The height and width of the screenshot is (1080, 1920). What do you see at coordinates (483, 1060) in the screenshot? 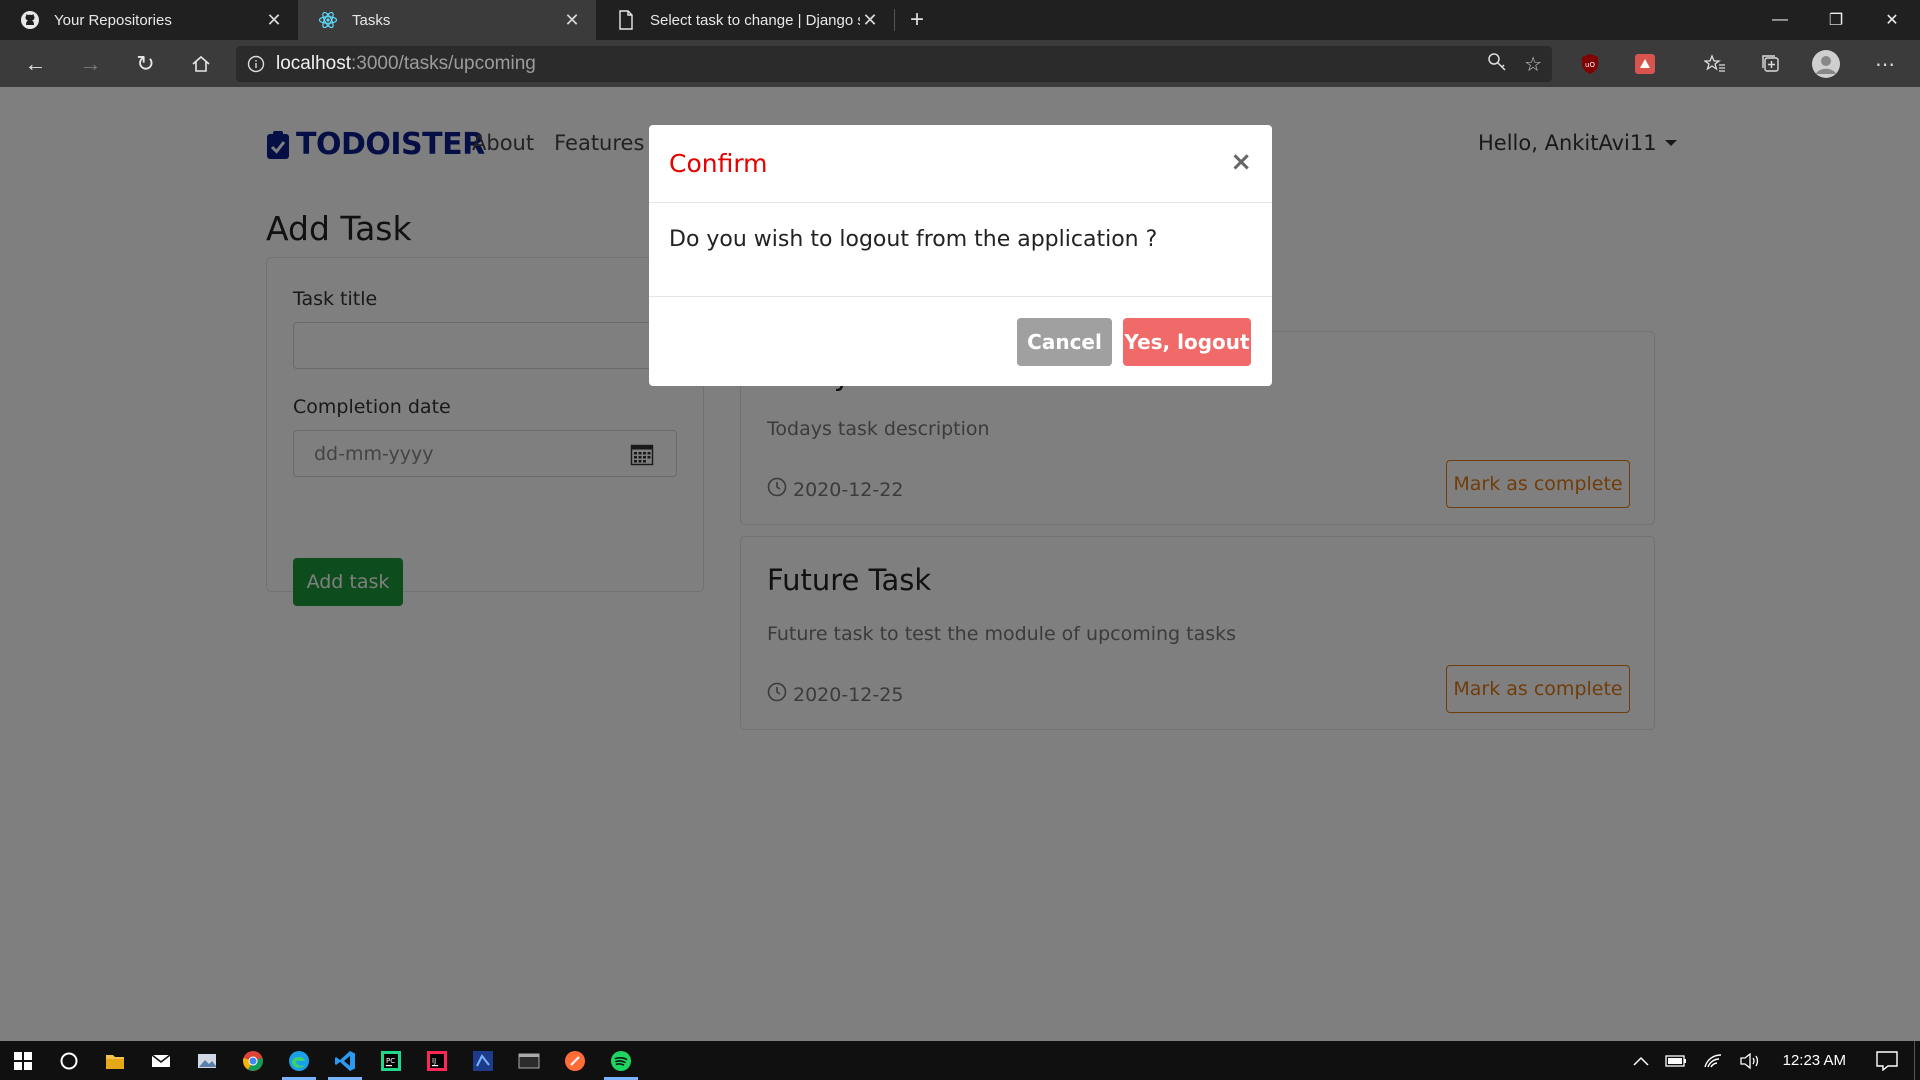
I see `app-icon` at bounding box center [483, 1060].